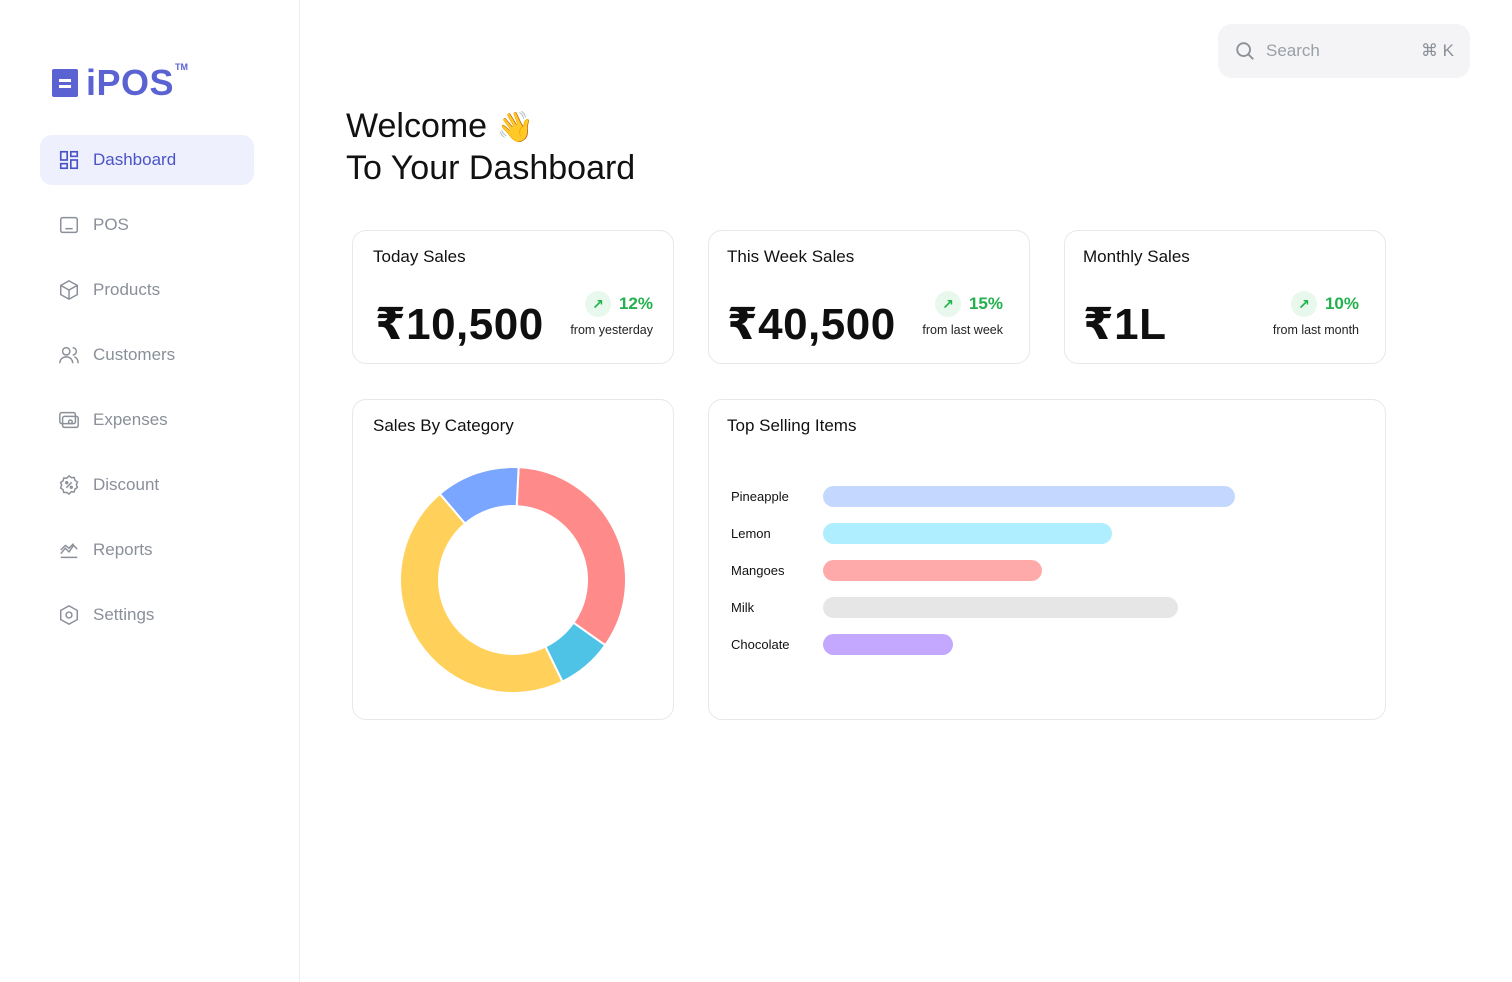 This screenshot has height=982, width=1512. Describe the element at coordinates (962, 330) in the screenshot. I see `trend-caption: from last week` at that location.